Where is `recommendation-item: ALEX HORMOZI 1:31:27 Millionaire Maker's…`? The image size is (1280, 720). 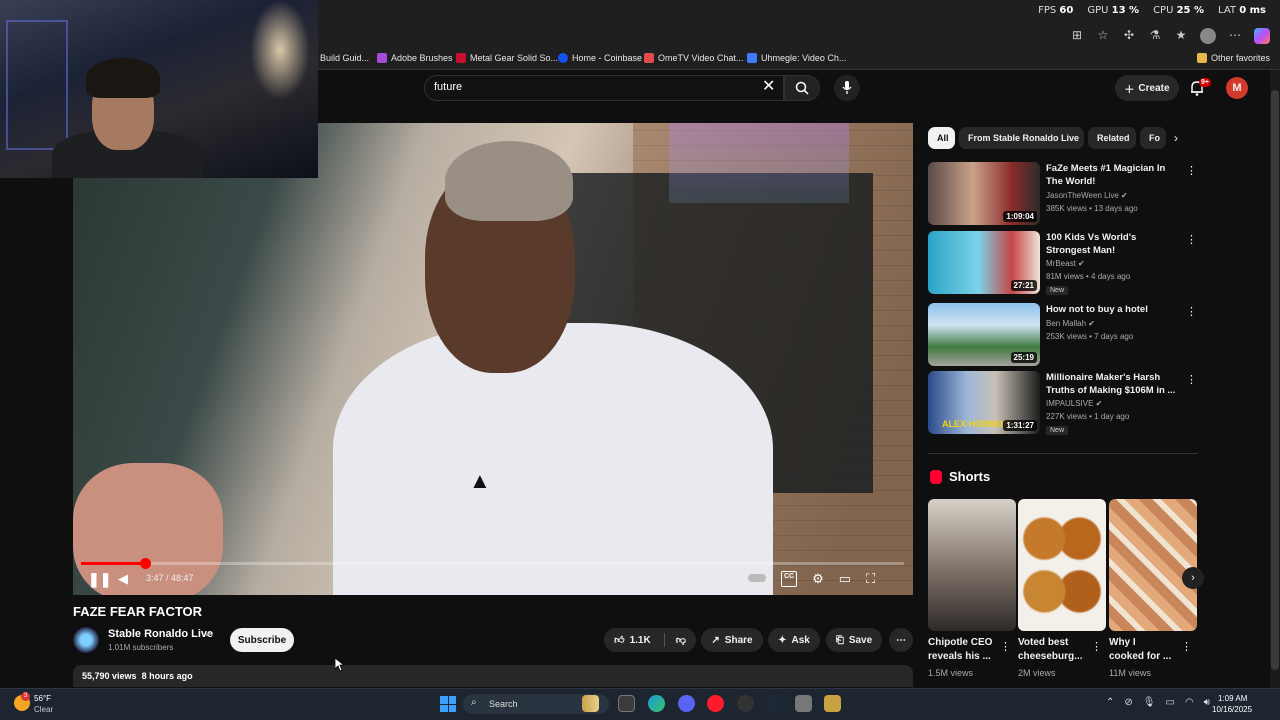
recommendation-item: ALEX HORMOZI 1:31:27 Millionaire Maker's… is located at coordinates (1063, 403).